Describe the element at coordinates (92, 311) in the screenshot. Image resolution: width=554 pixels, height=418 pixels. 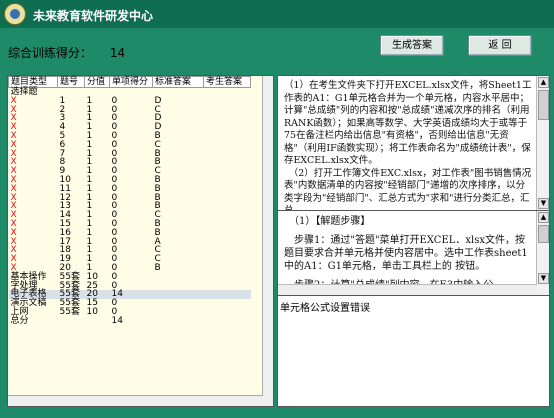
I see `cell-score: 10` at that location.